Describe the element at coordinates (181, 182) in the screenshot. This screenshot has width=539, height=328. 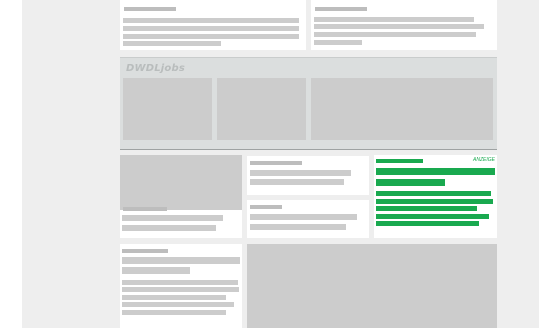
I see `article-image-placeholder` at that location.